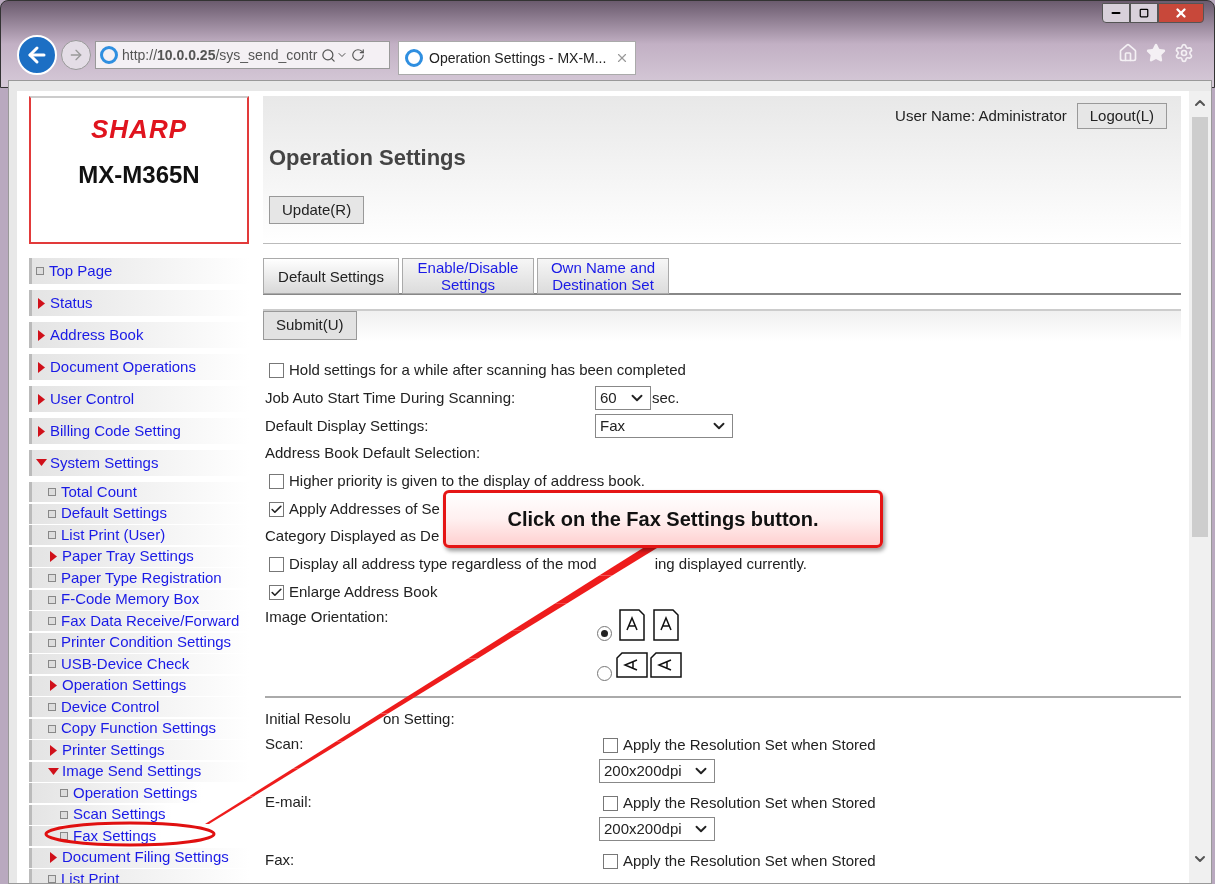 The height and width of the screenshot is (884, 1215). Describe the element at coordinates (331, 276) in the screenshot. I see `tab: Default Settings` at that location.